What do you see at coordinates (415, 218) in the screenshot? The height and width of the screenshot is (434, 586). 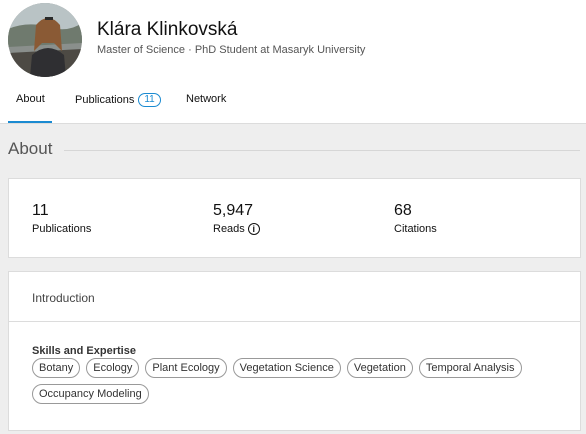 I see `stat-citations: 68 Citations` at bounding box center [415, 218].